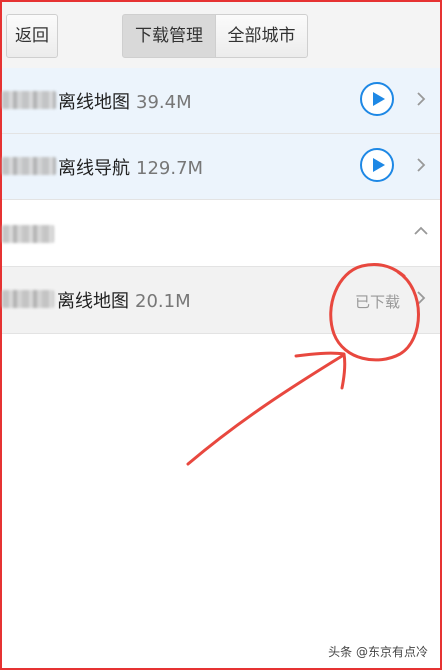 This screenshot has width=442, height=670. Describe the element at coordinates (221, 300) in the screenshot. I see `list-item-offline-map-downloaded: 离线地图 20.1M 已下载` at that location.